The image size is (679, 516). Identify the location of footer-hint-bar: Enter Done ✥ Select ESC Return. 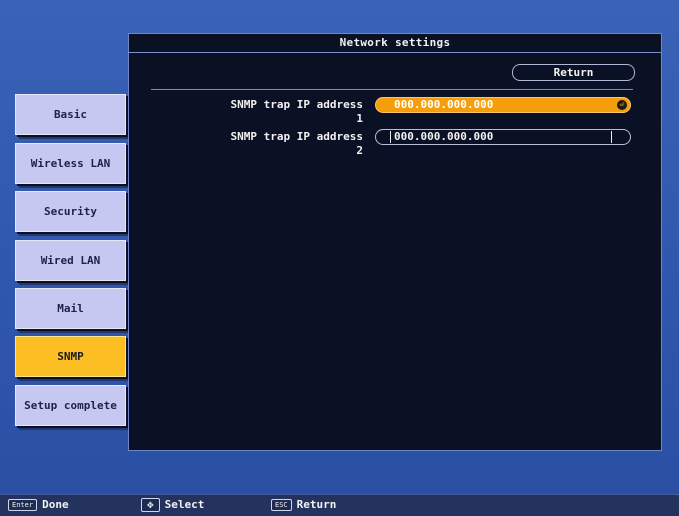
(339, 505).